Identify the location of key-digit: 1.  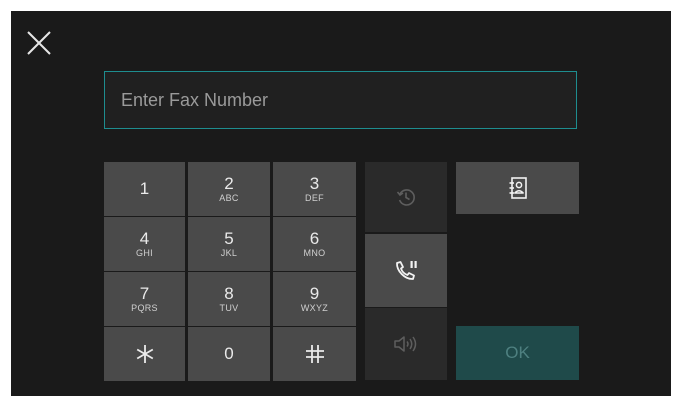
(144, 188).